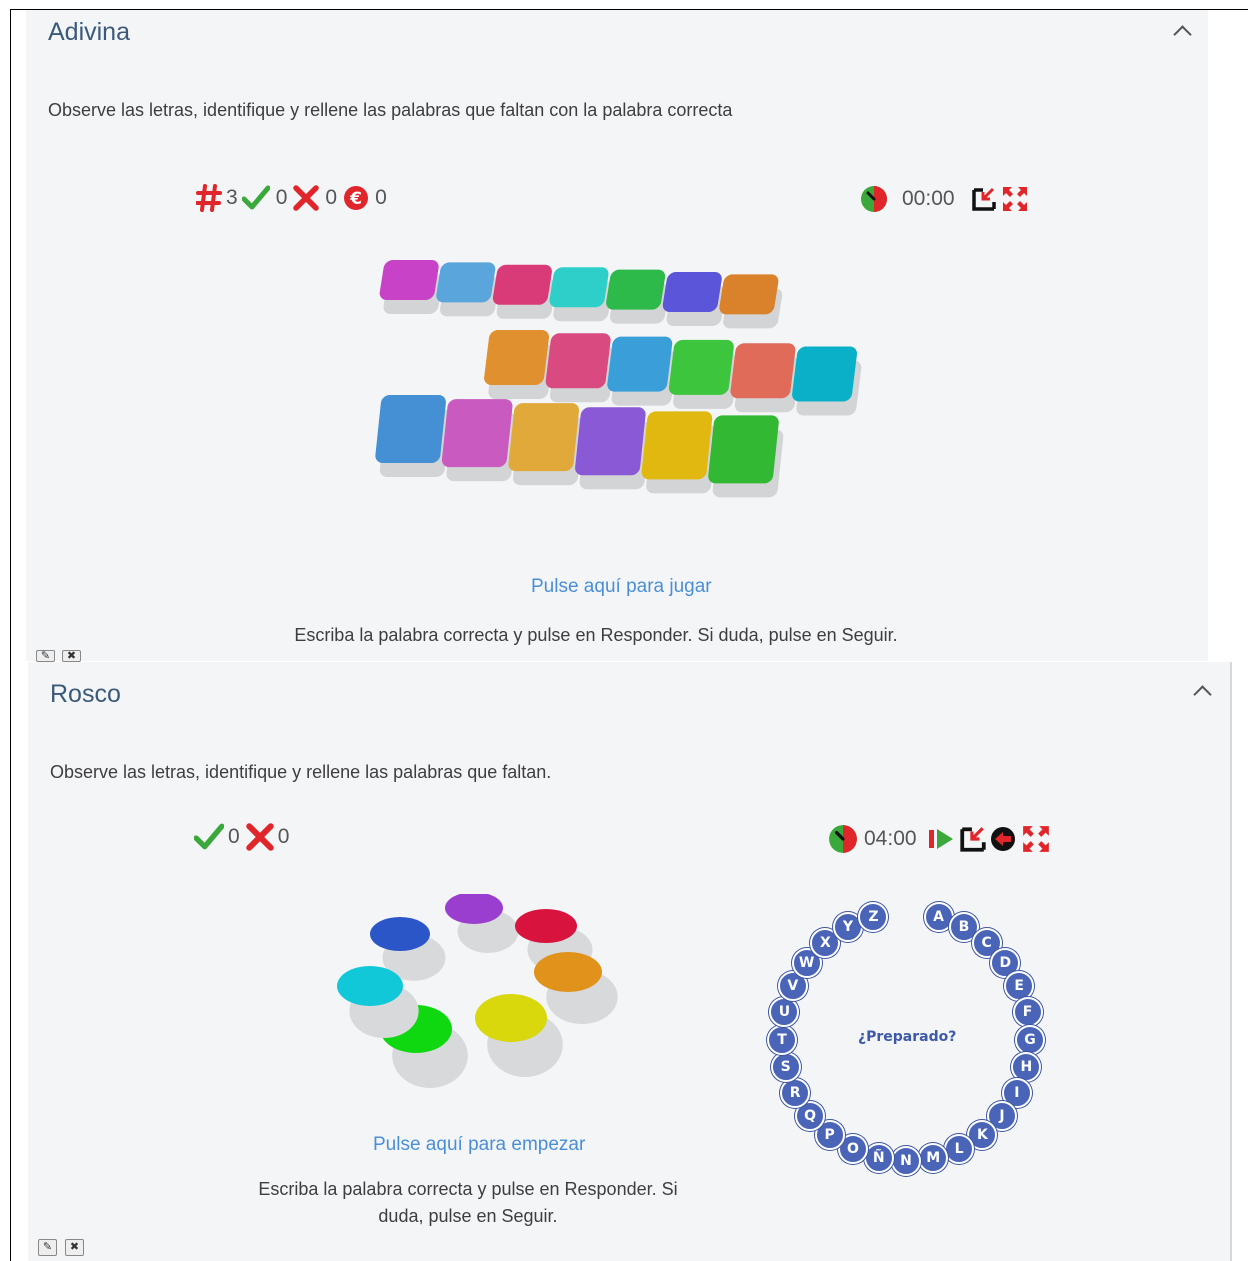 Image resolution: width=1248 pixels, height=1261 pixels. I want to click on letter-r: R, so click(795, 1092).